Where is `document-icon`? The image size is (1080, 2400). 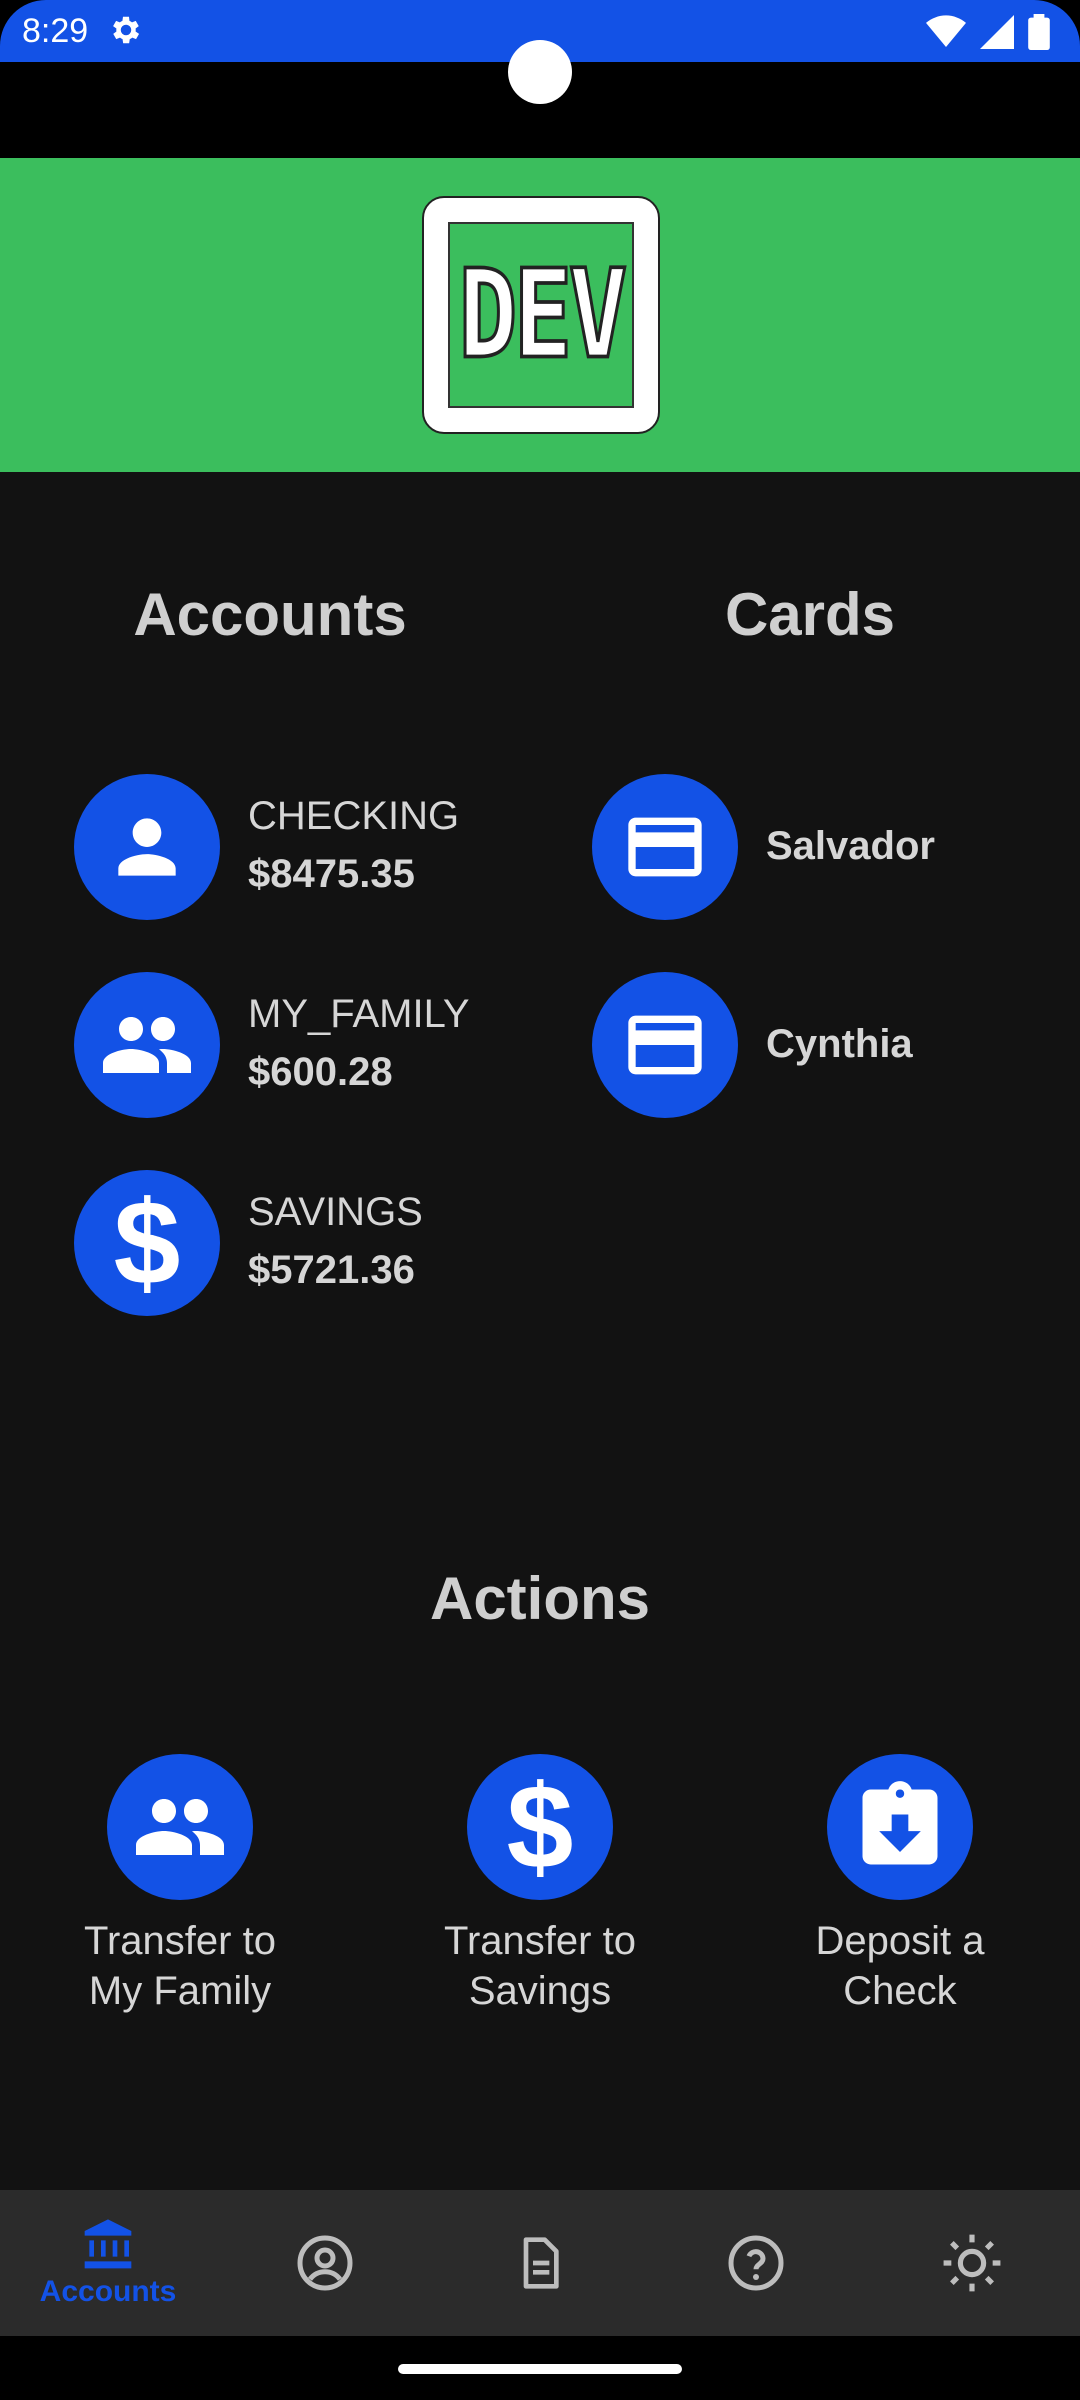 document-icon is located at coordinates (541, 2263).